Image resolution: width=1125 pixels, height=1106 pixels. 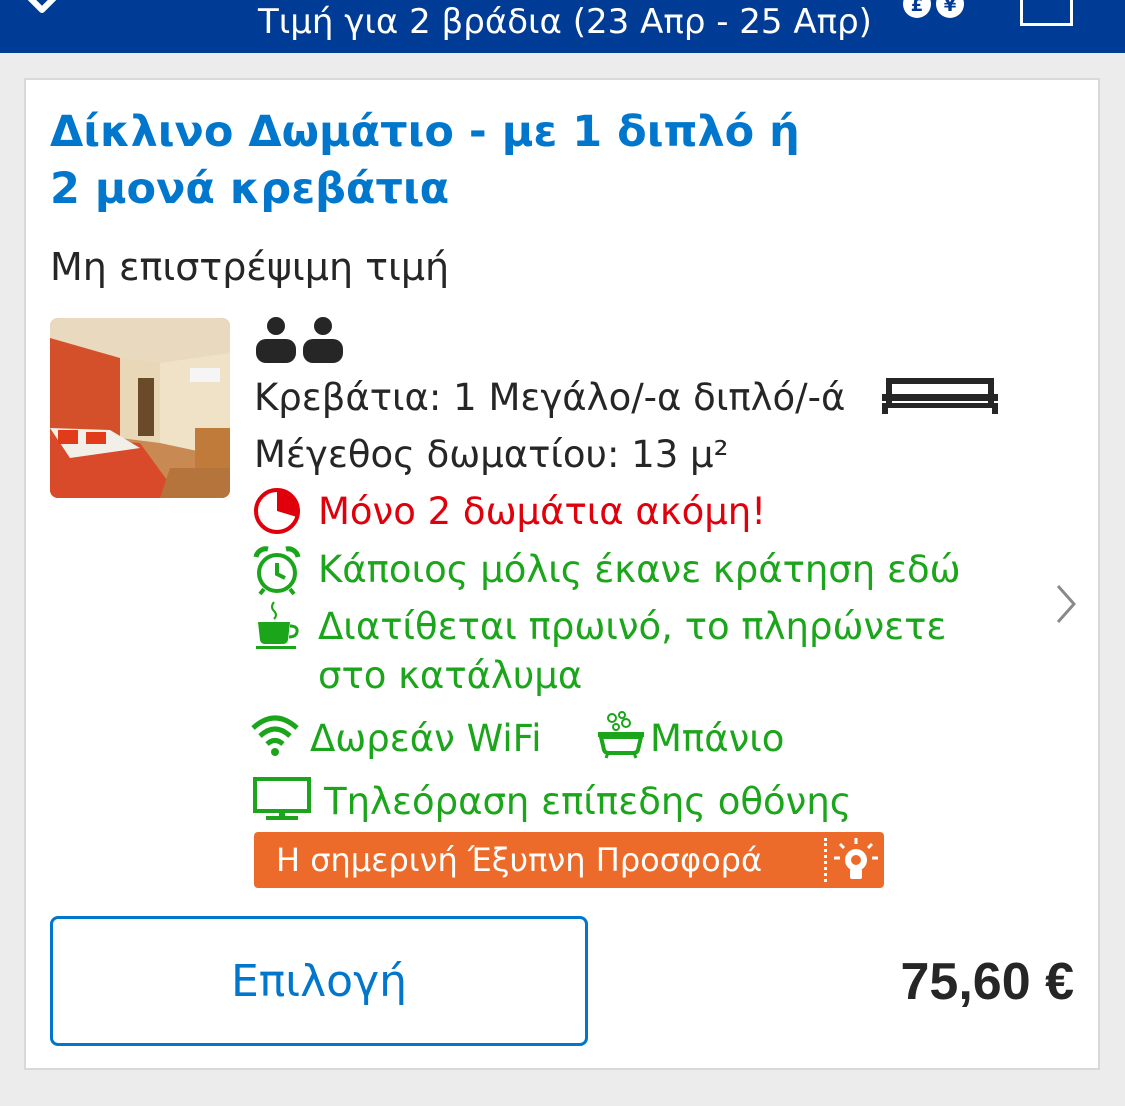 What do you see at coordinates (299, 340) in the screenshot?
I see `occupancy-icon` at bounding box center [299, 340].